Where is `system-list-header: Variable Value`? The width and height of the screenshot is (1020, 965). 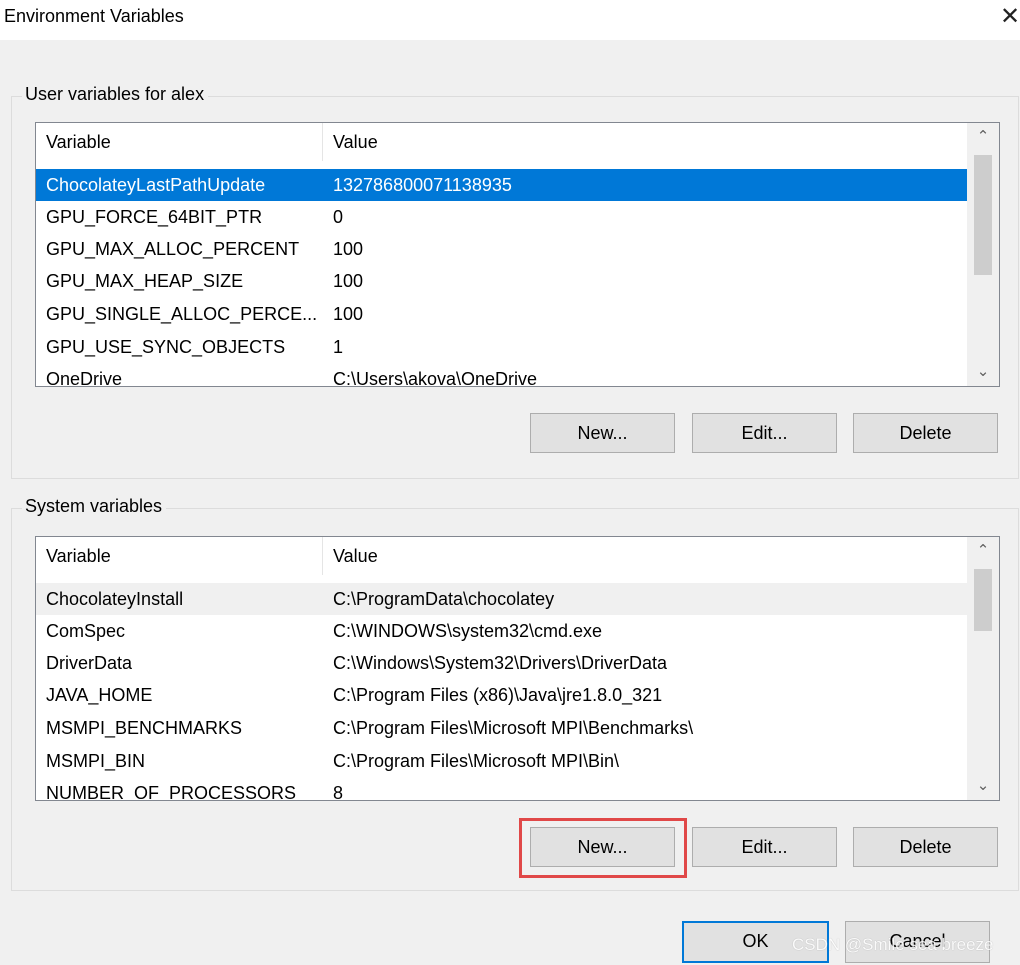 system-list-header: Variable Value is located at coordinates (517, 556).